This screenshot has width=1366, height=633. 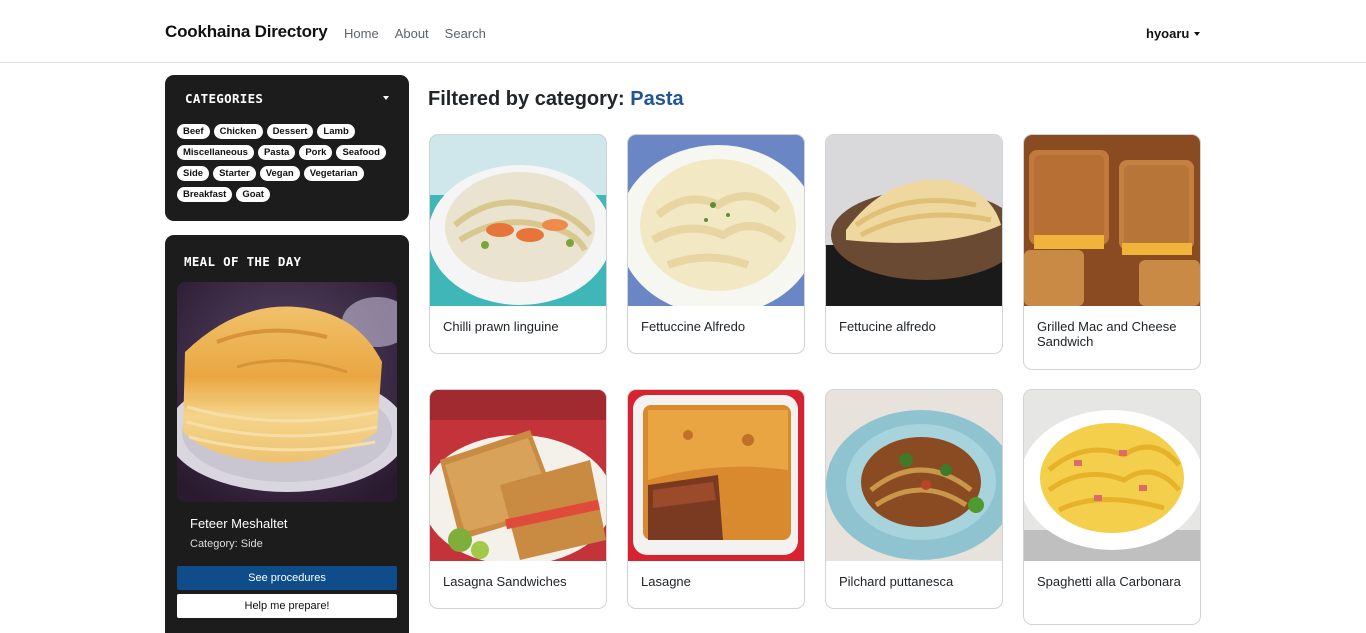 What do you see at coordinates (287, 606) in the screenshot?
I see `help-me-prepare-button: Help me prepare!` at bounding box center [287, 606].